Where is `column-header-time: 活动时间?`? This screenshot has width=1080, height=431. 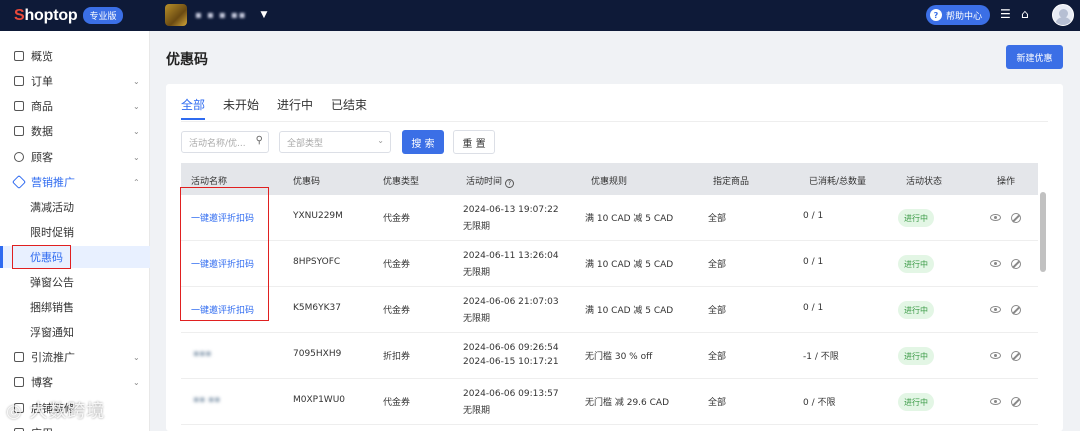
column-header-time: 活动时间? is located at coordinates (490, 181).